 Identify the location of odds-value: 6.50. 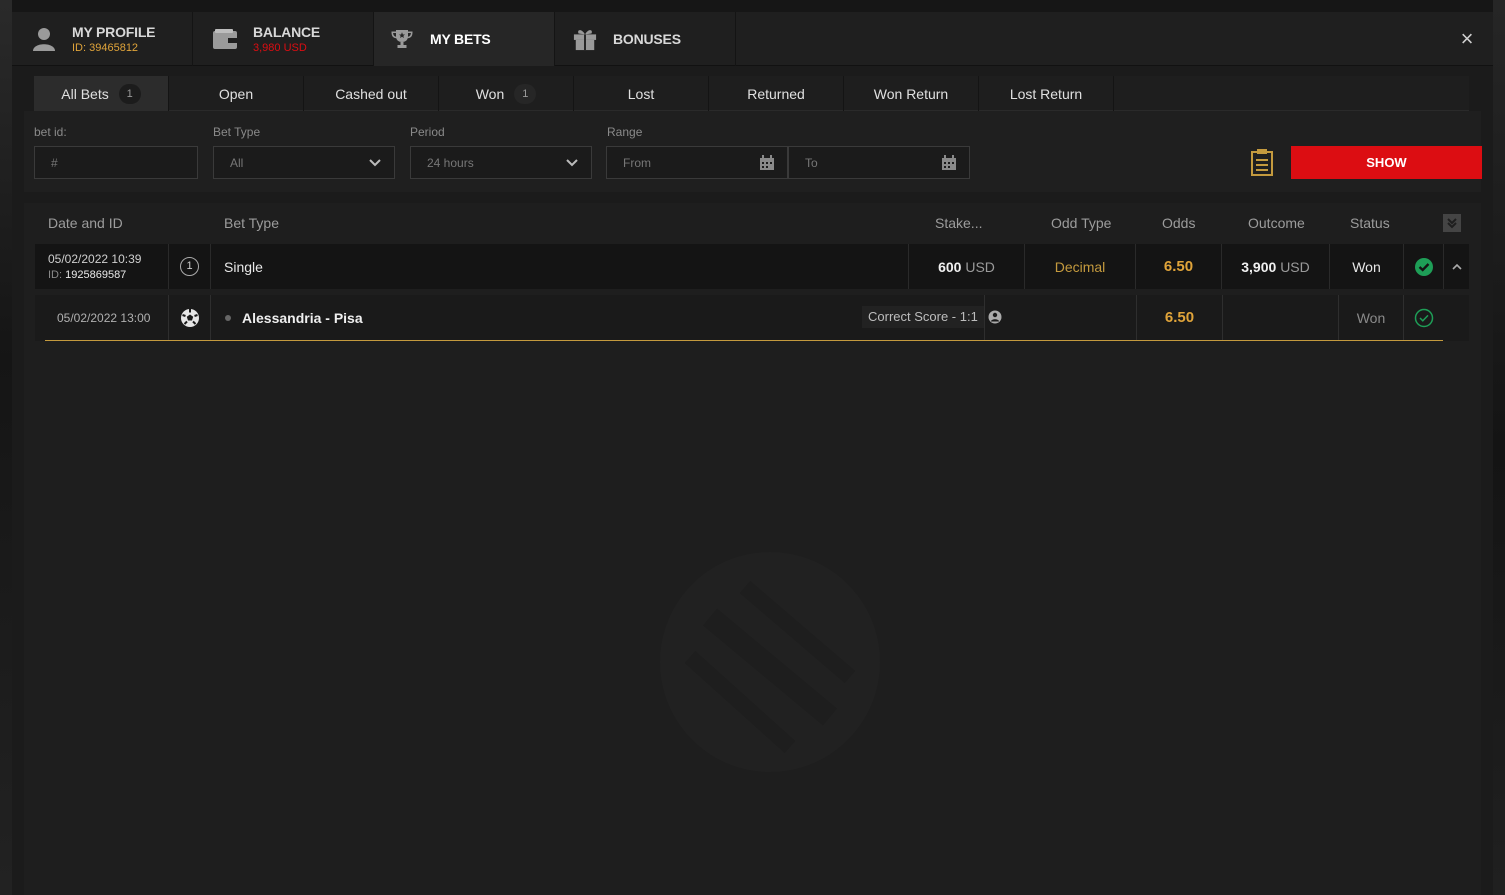
(1178, 266).